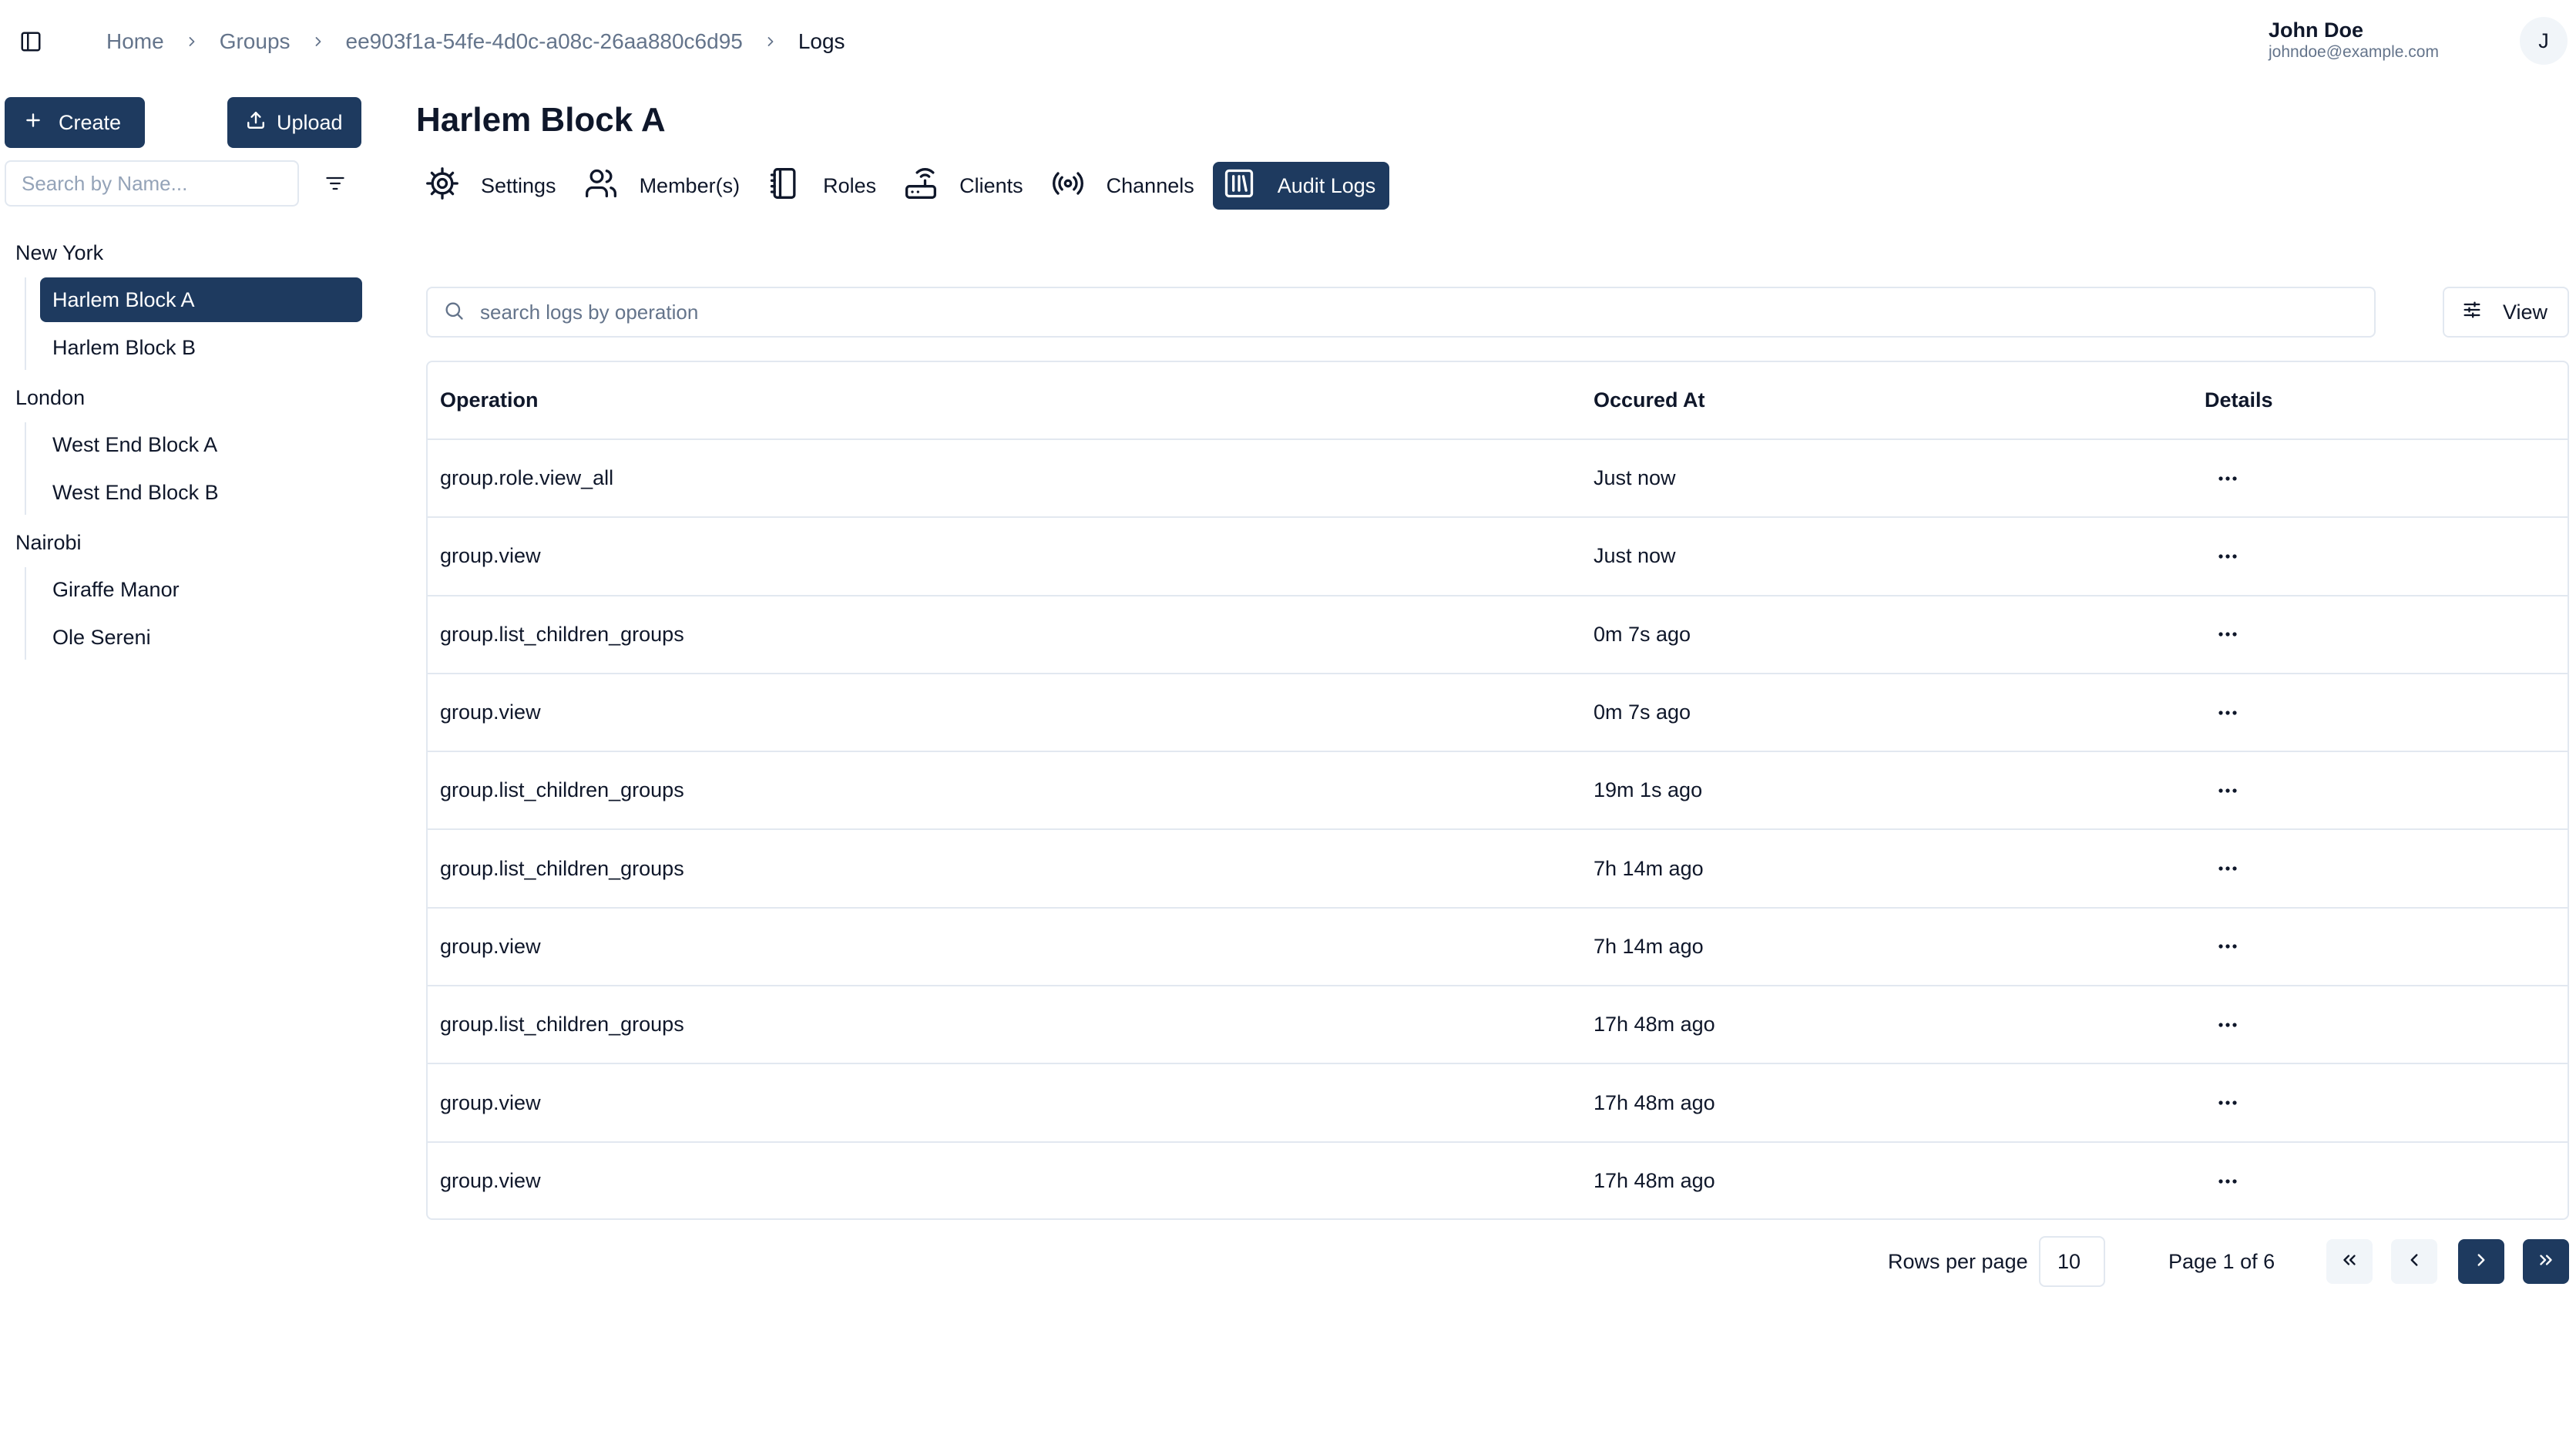 This screenshot has height=1438, width=2576. Describe the element at coordinates (1498, 1025) in the screenshot. I see `table-row: group.list_children_groups 17h 48m ago` at that location.